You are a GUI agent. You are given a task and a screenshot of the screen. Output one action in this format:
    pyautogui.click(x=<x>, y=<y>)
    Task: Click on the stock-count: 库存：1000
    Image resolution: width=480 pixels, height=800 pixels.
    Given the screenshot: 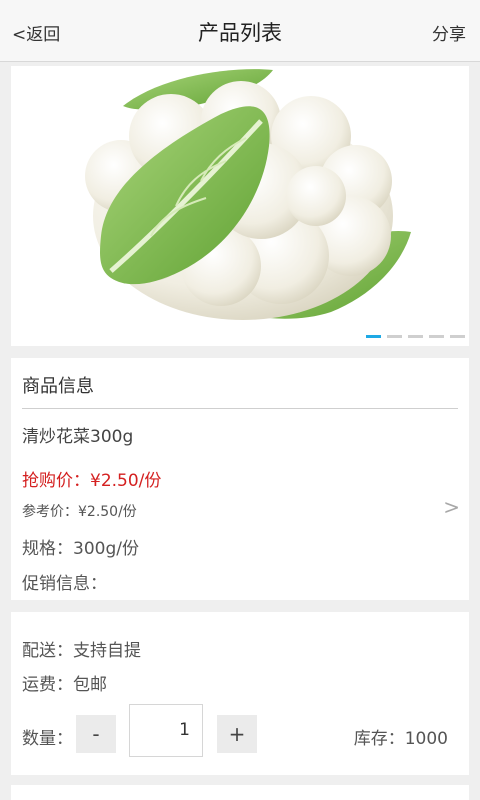 What is the action you would take?
    pyautogui.click(x=400, y=739)
    